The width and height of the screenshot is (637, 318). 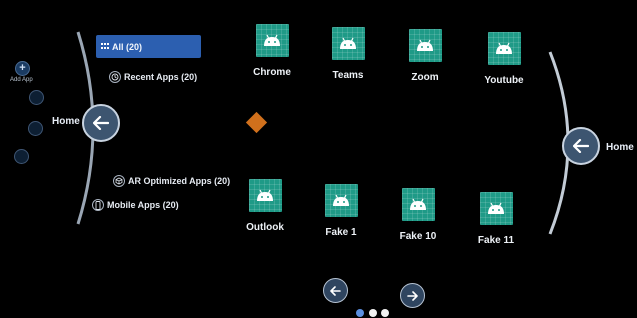 I want to click on home-button-left, so click(x=101, y=123).